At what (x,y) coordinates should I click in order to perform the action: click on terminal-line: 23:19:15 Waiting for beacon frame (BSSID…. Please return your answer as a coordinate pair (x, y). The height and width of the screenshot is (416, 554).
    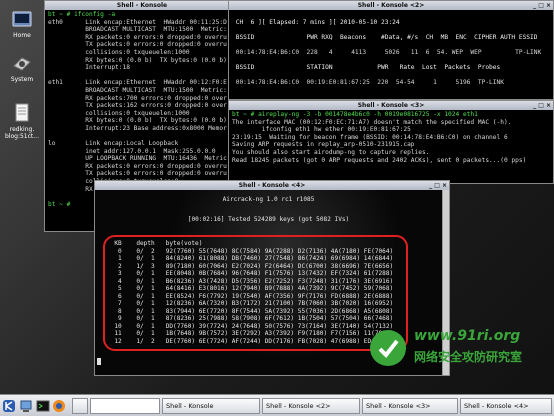
    Looking at the image, I should click on (370, 137).